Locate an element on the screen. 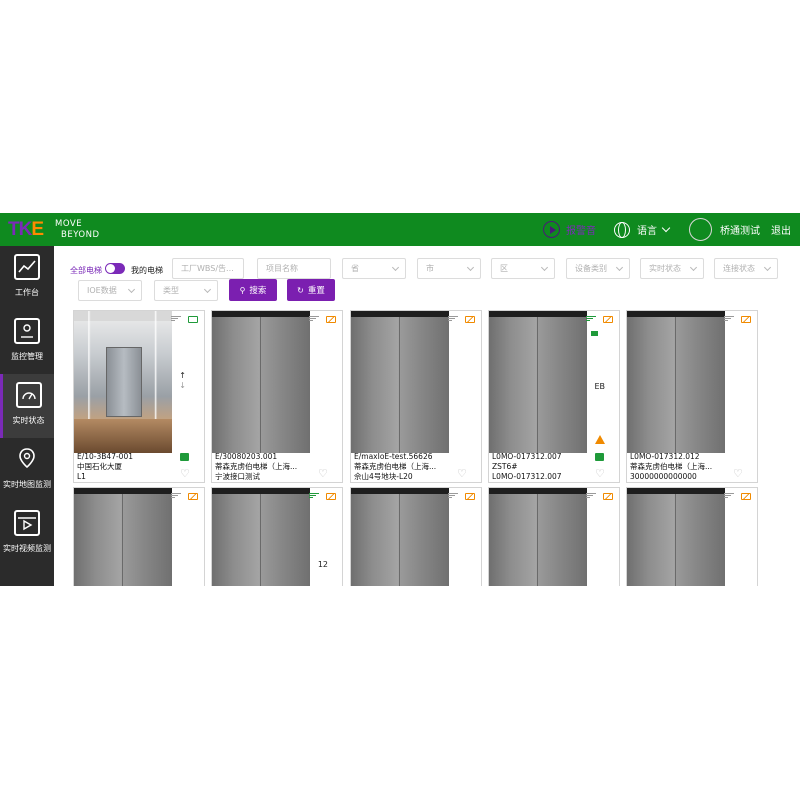  down-arrow-icon: ↓ is located at coordinates (182, 385).